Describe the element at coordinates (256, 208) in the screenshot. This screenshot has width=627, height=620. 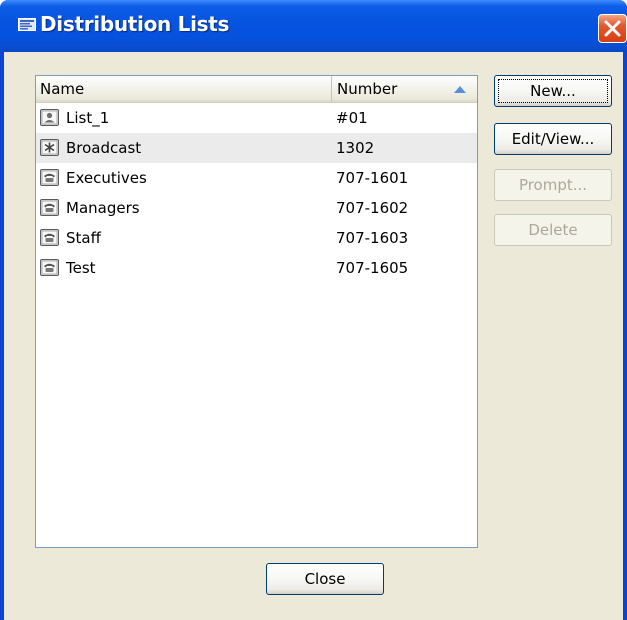
I see `list-row-managers: Managers 707-1602` at that location.